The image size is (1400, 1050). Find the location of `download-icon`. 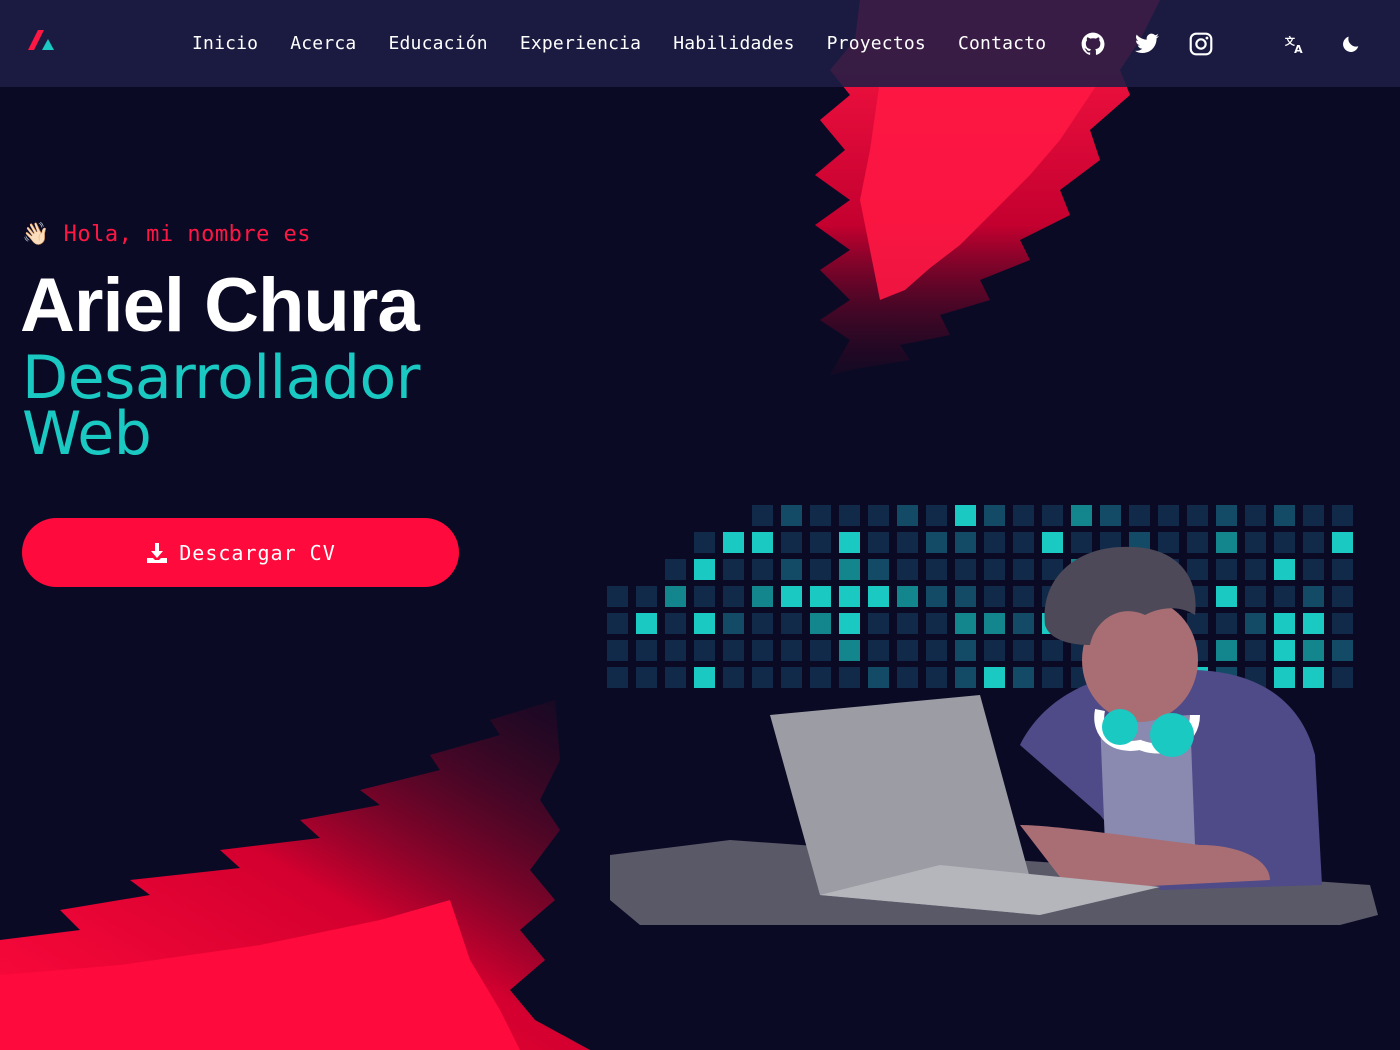

download-icon is located at coordinates (157, 552).